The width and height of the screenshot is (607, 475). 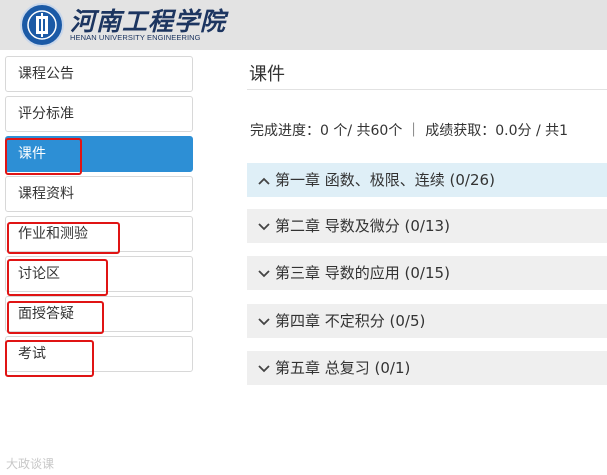 What do you see at coordinates (30, 464) in the screenshot?
I see `watermark: 大政谈课` at bounding box center [30, 464].